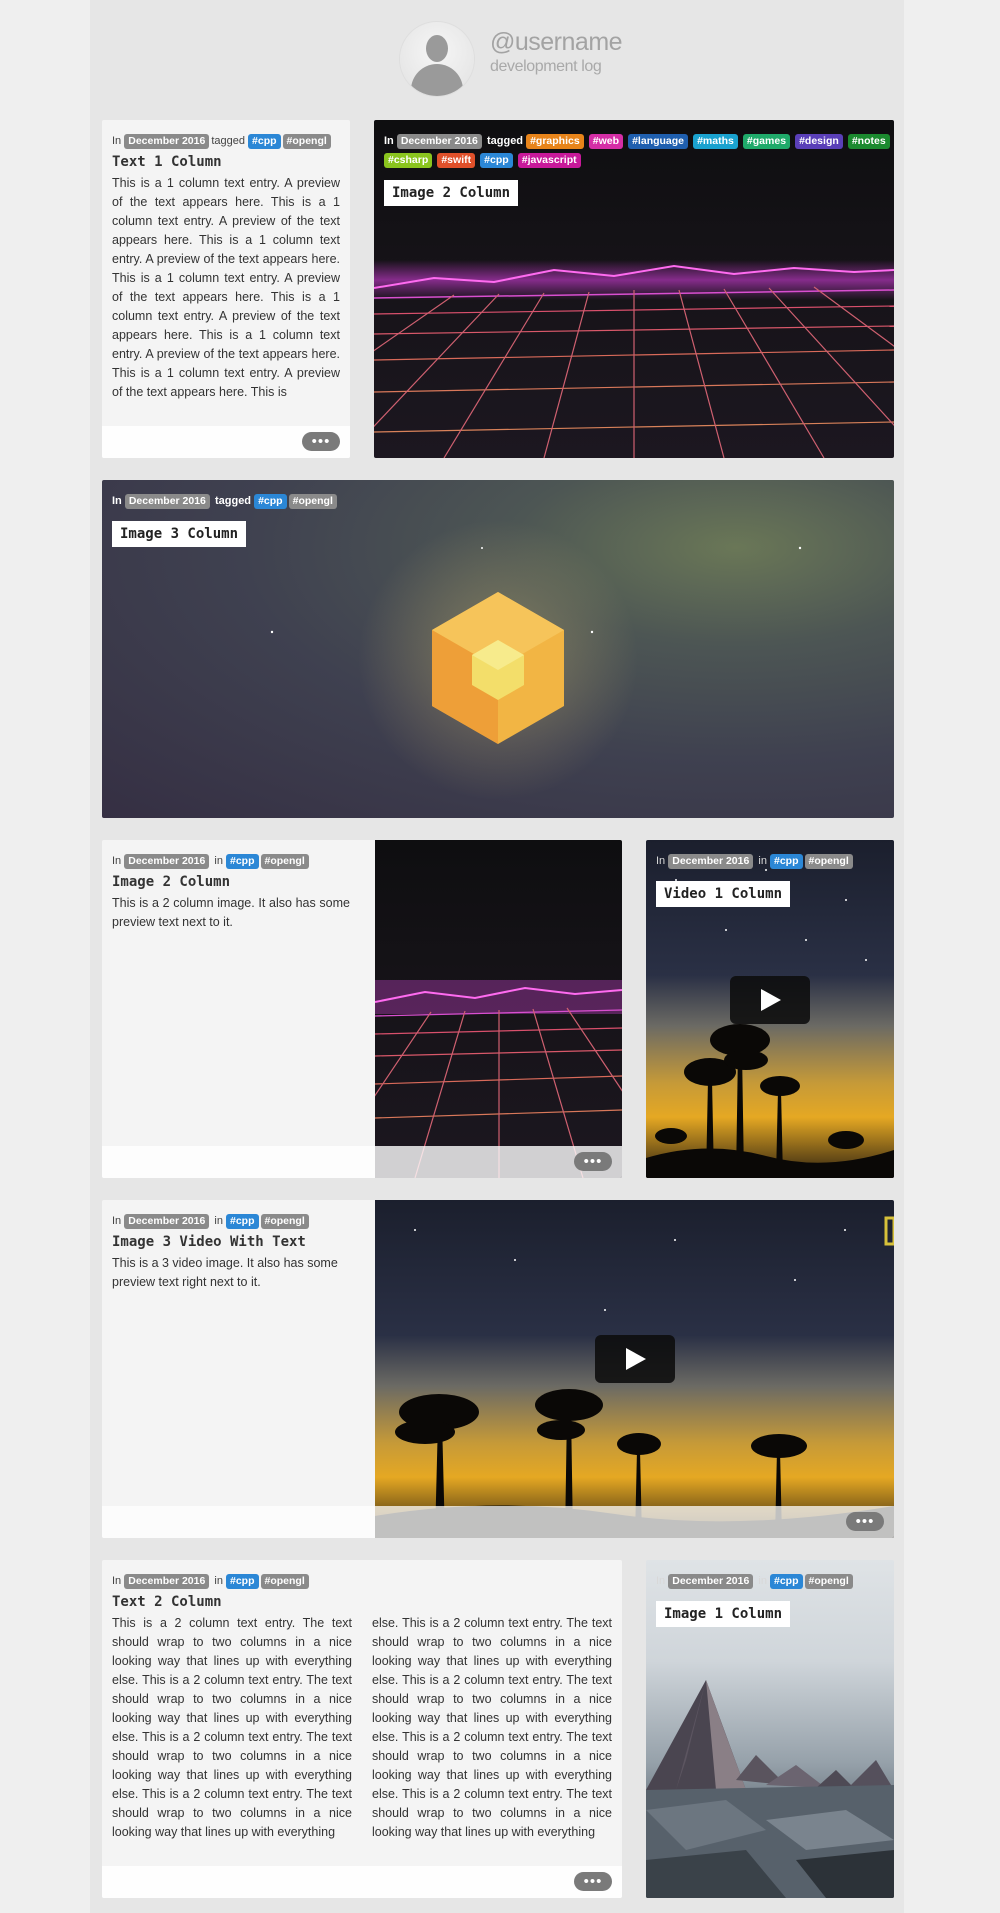 The width and height of the screenshot is (1000, 1913). I want to click on tag-language: #language, so click(658, 141).